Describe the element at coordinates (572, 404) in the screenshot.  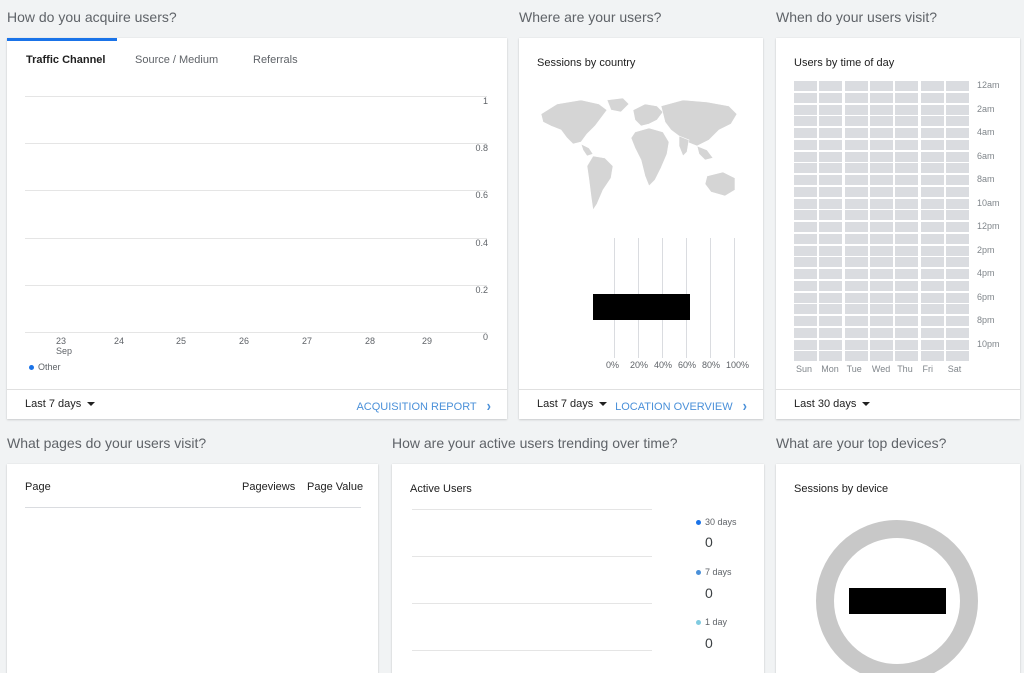
I see `country-date-range-dropdown: Last 7 days` at that location.